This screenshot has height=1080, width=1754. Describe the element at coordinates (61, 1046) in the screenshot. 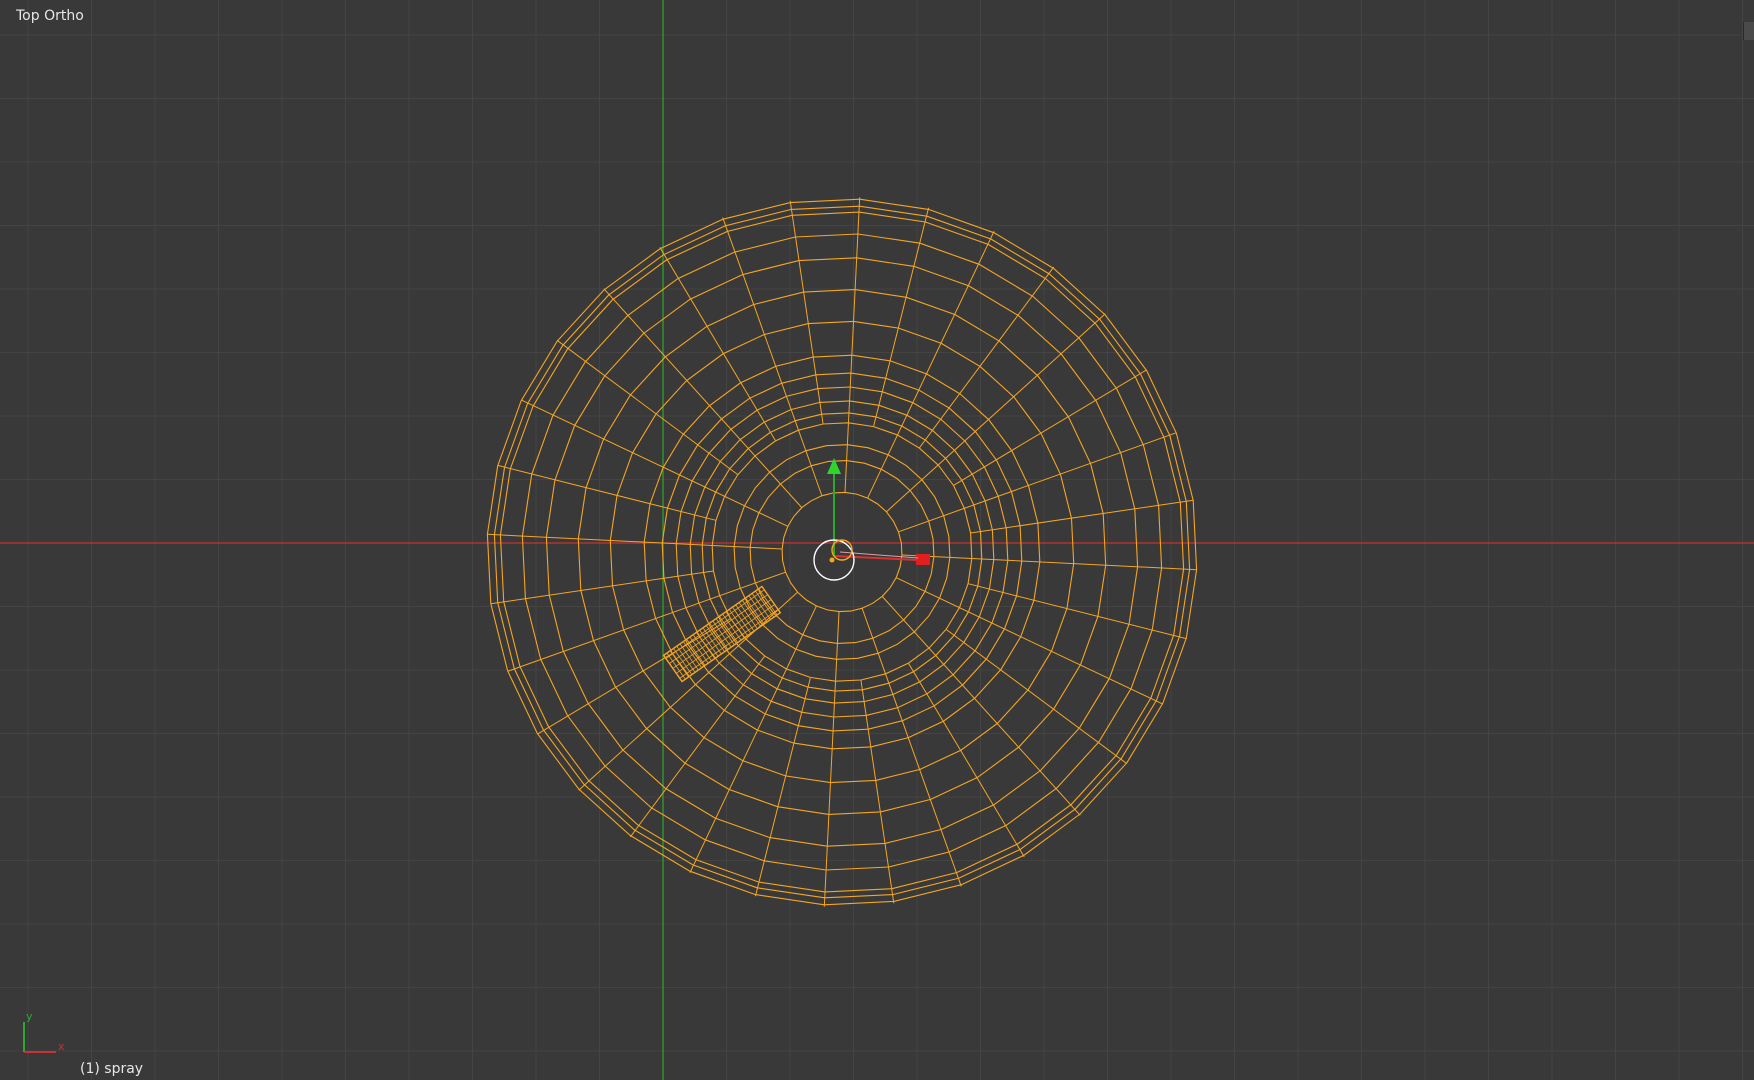

I see `axis-x-letter: x` at that location.